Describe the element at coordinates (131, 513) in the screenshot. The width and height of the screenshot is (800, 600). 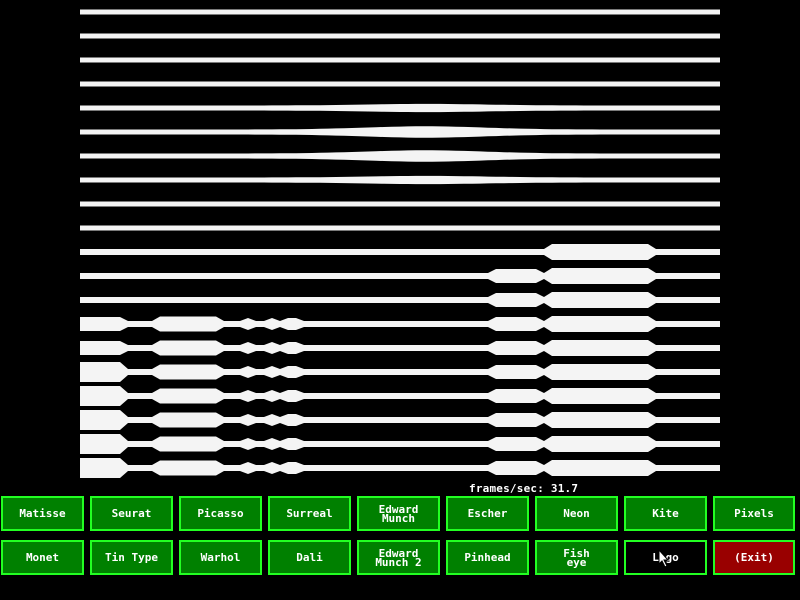
I see `seurat-button: Seurat` at that location.